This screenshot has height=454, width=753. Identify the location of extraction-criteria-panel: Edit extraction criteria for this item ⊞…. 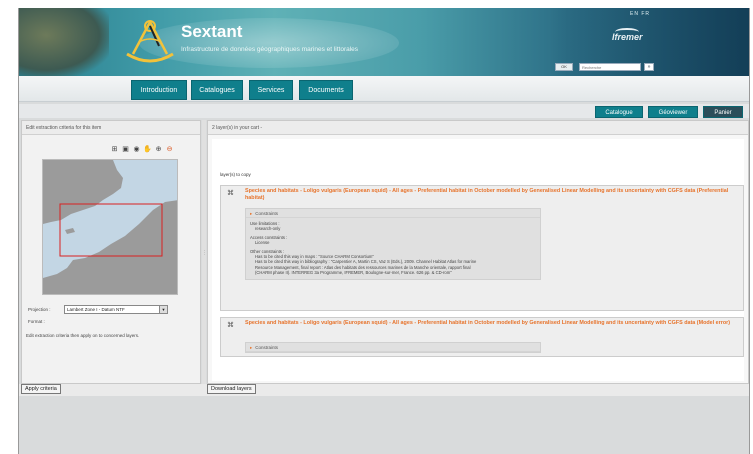
(111, 252).